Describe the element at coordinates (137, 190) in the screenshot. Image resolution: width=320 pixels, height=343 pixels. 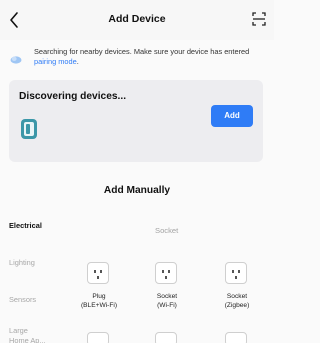
I see `add-manually-title: Add Manually` at that location.